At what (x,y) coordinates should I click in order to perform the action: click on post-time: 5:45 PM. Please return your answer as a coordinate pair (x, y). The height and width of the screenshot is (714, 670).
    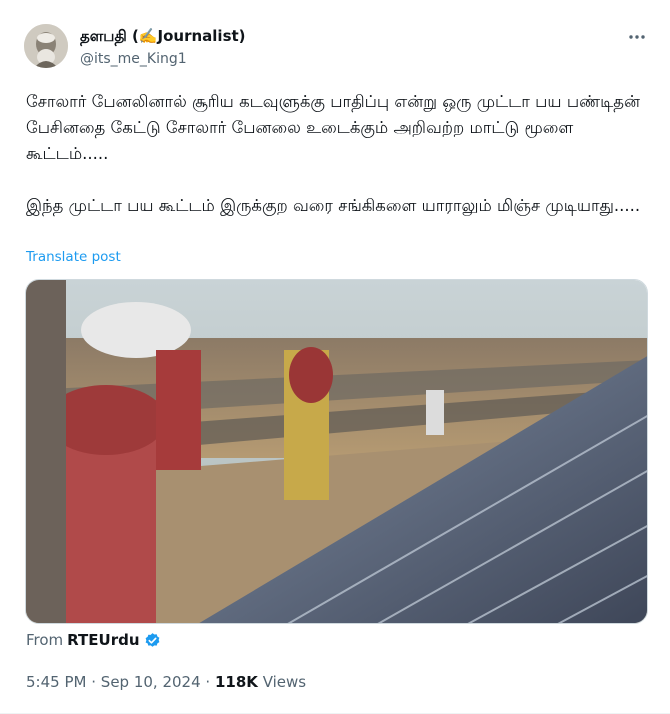
    Looking at the image, I should click on (56, 682).